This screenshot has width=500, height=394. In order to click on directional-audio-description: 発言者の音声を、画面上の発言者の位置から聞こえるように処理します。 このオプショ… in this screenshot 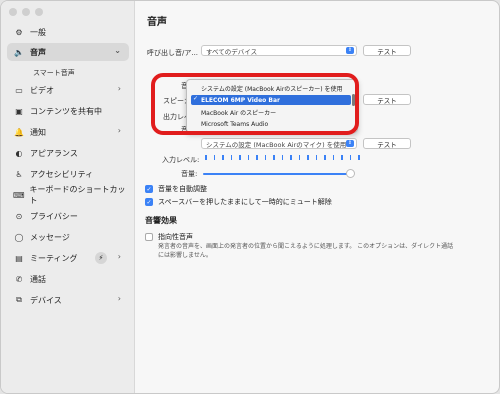, I will do `click(306, 251)`.